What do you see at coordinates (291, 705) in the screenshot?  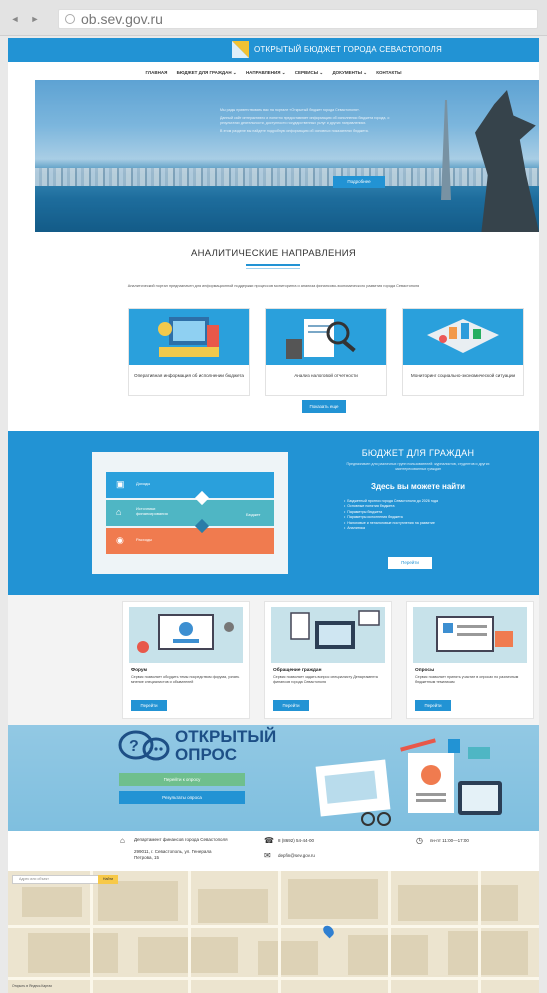 I see `appeals-go-button: Перейти` at bounding box center [291, 705].